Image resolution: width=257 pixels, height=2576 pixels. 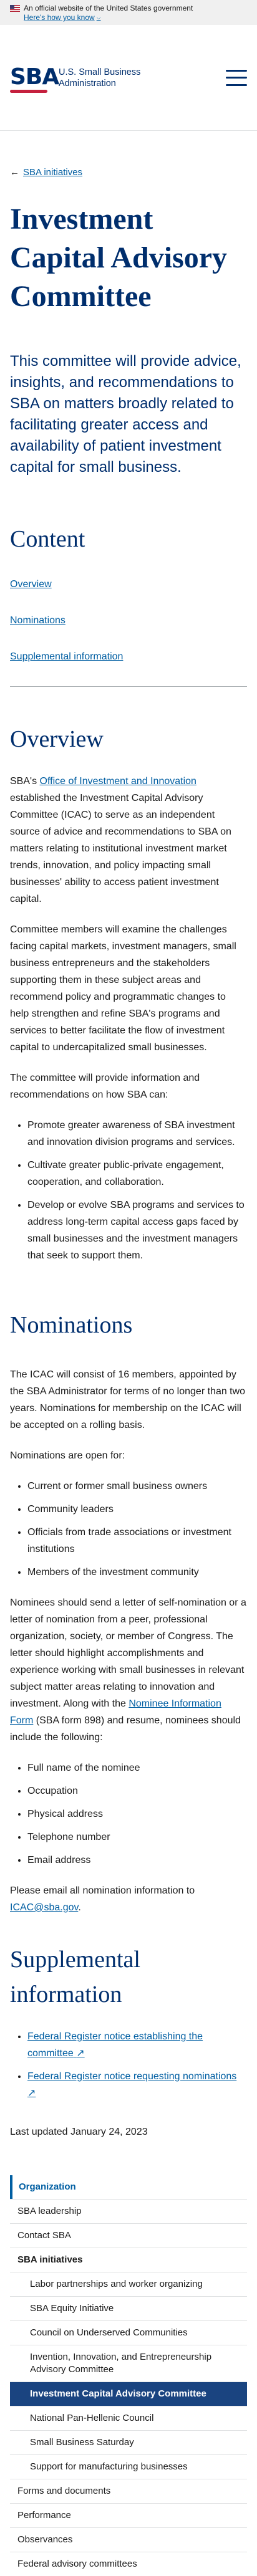 I want to click on sidenav-item-federal-advisory: Federal advisory committees, so click(x=128, y=2564).